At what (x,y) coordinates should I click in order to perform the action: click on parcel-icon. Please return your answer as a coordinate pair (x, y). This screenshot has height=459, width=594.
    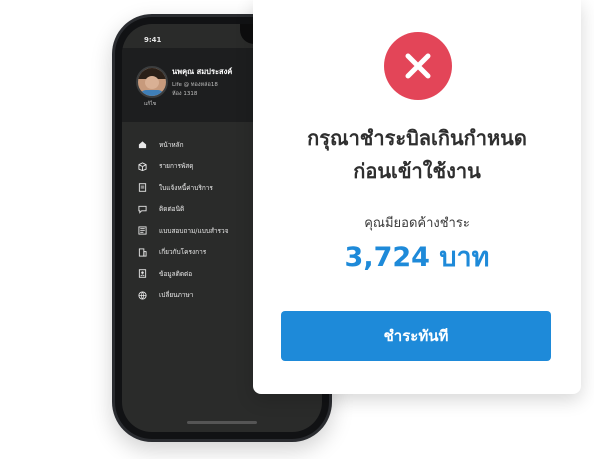
    Looking at the image, I should click on (142, 166).